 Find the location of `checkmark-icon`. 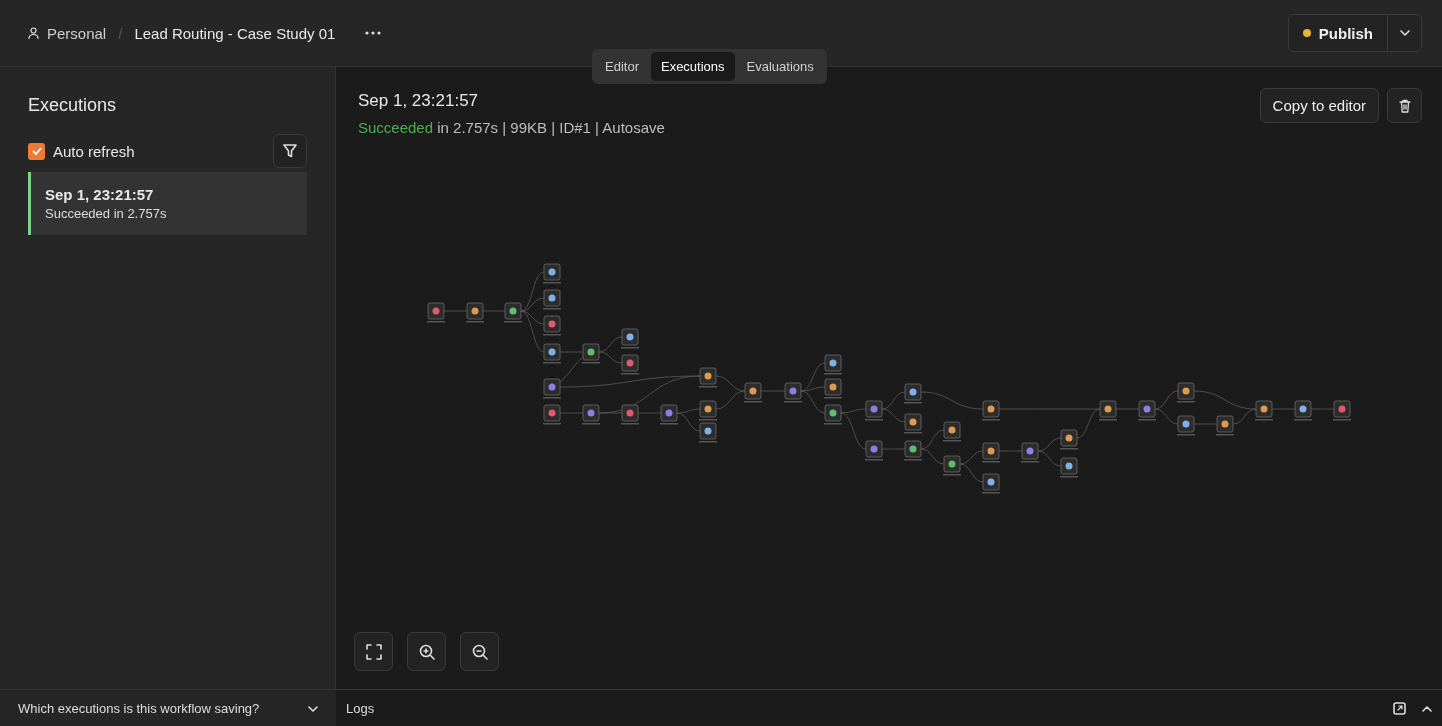

checkmark-icon is located at coordinates (36, 151).